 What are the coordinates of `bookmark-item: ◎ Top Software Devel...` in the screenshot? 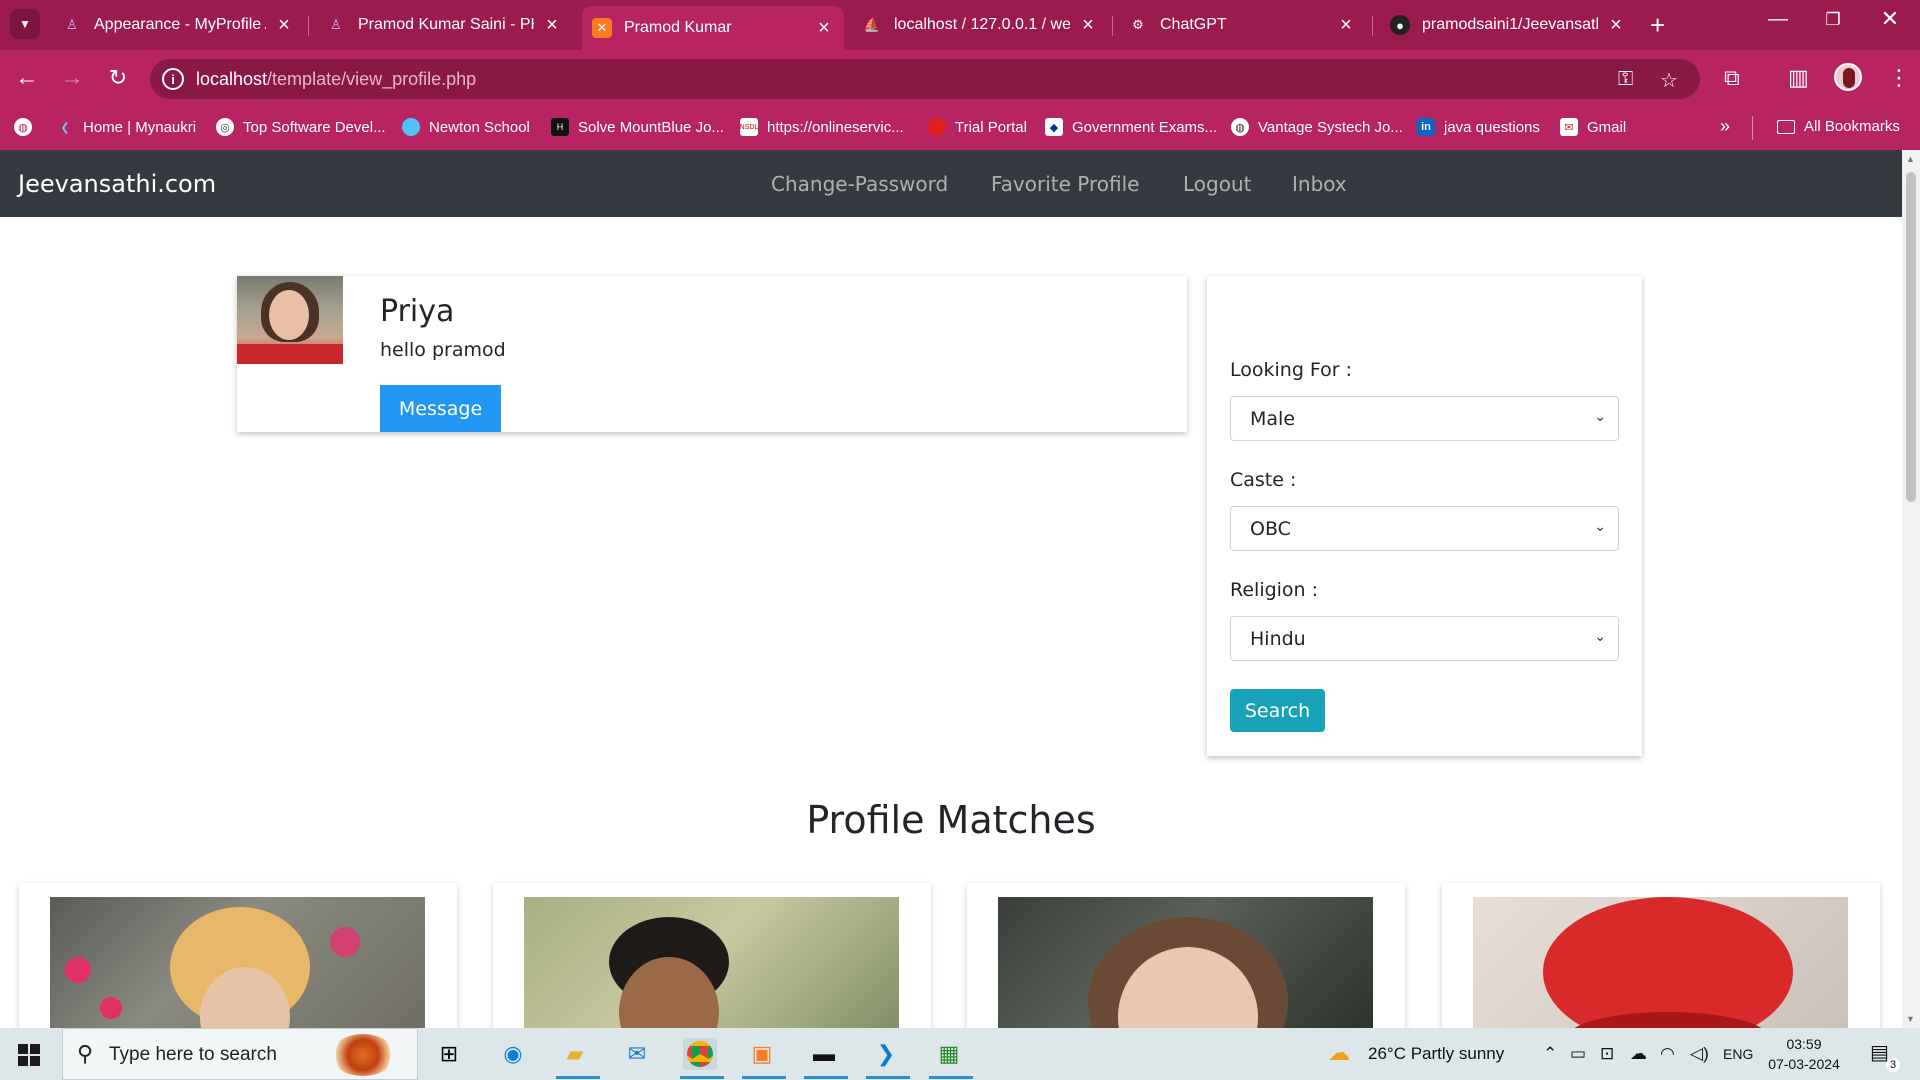 It's located at (301, 127).